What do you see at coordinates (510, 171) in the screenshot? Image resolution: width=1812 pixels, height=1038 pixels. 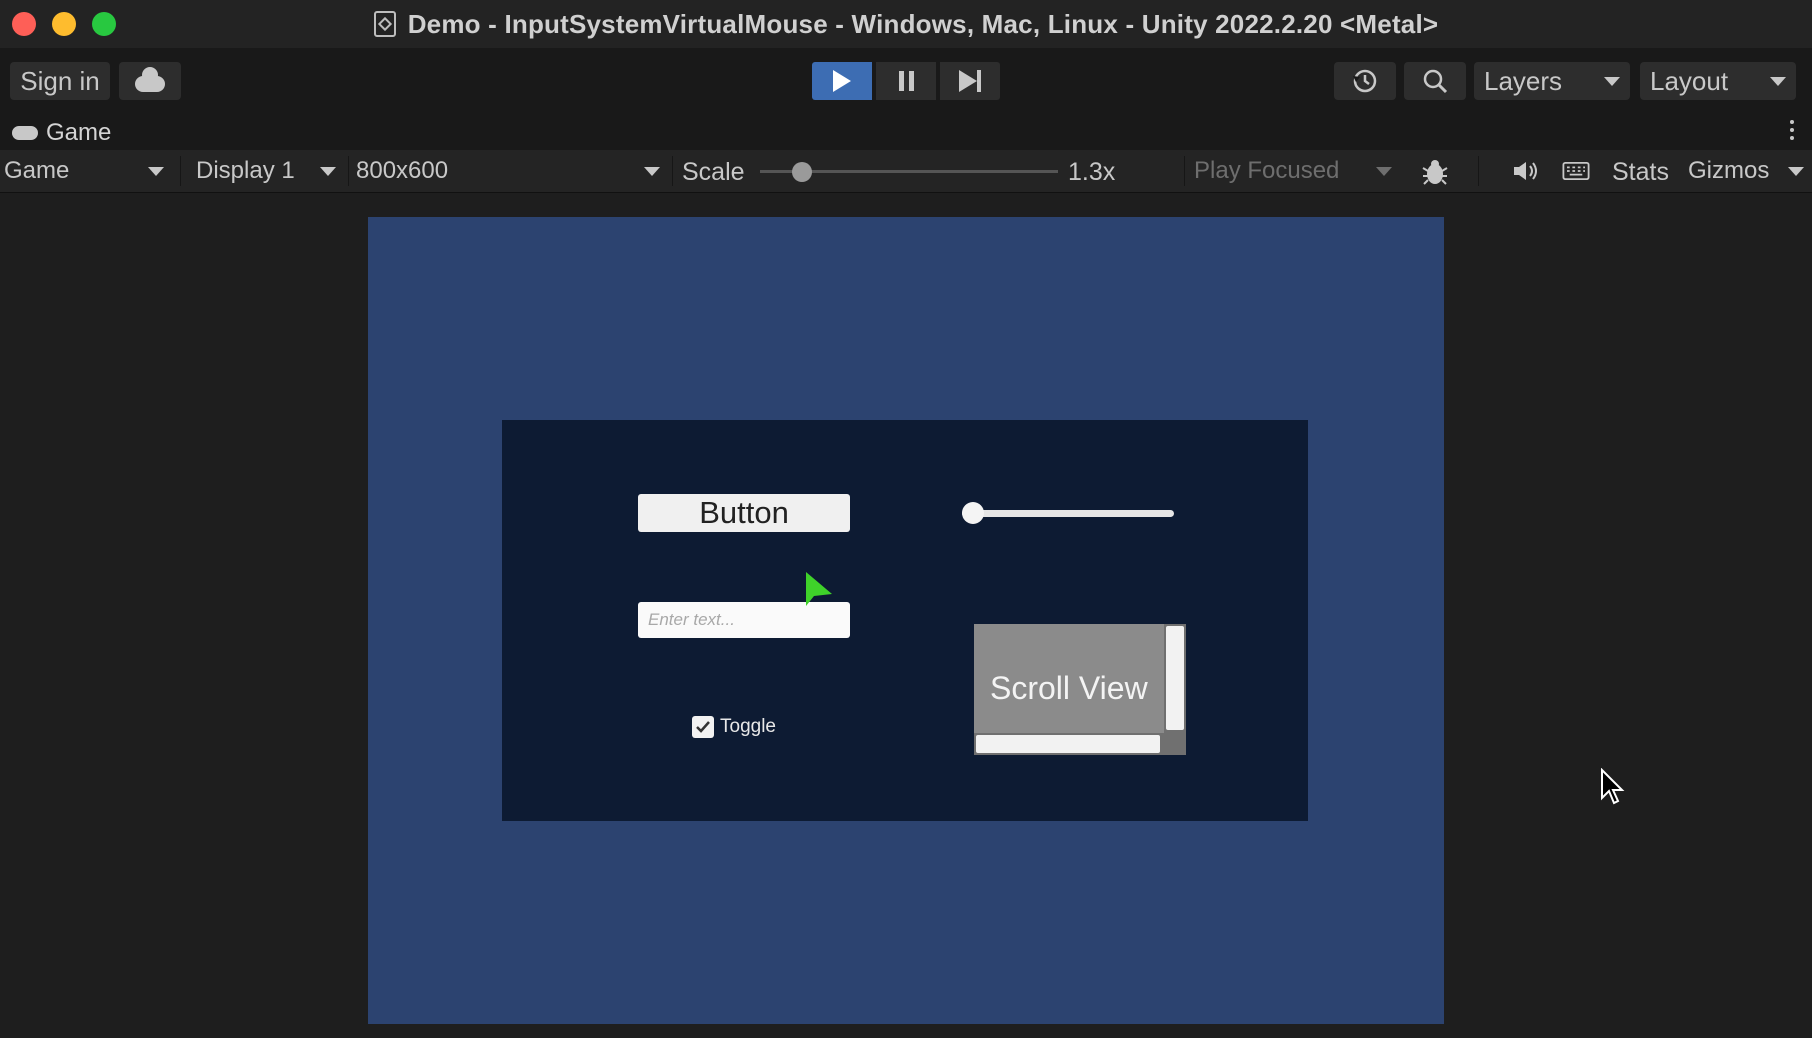 I see `resolution-dropdown: 800x600` at bounding box center [510, 171].